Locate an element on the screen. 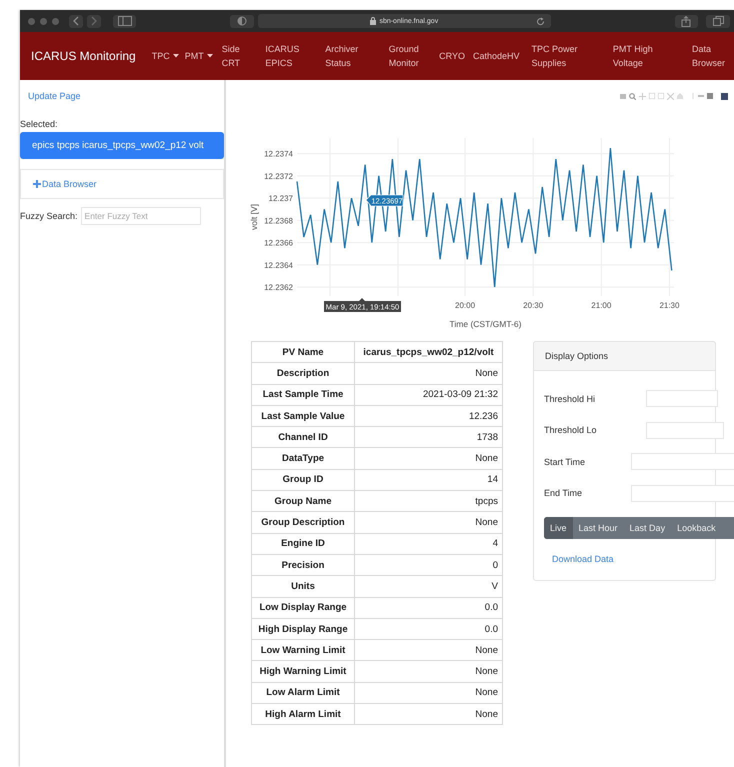 The width and height of the screenshot is (734, 767). update-page-link: Update Page is located at coordinates (54, 96).